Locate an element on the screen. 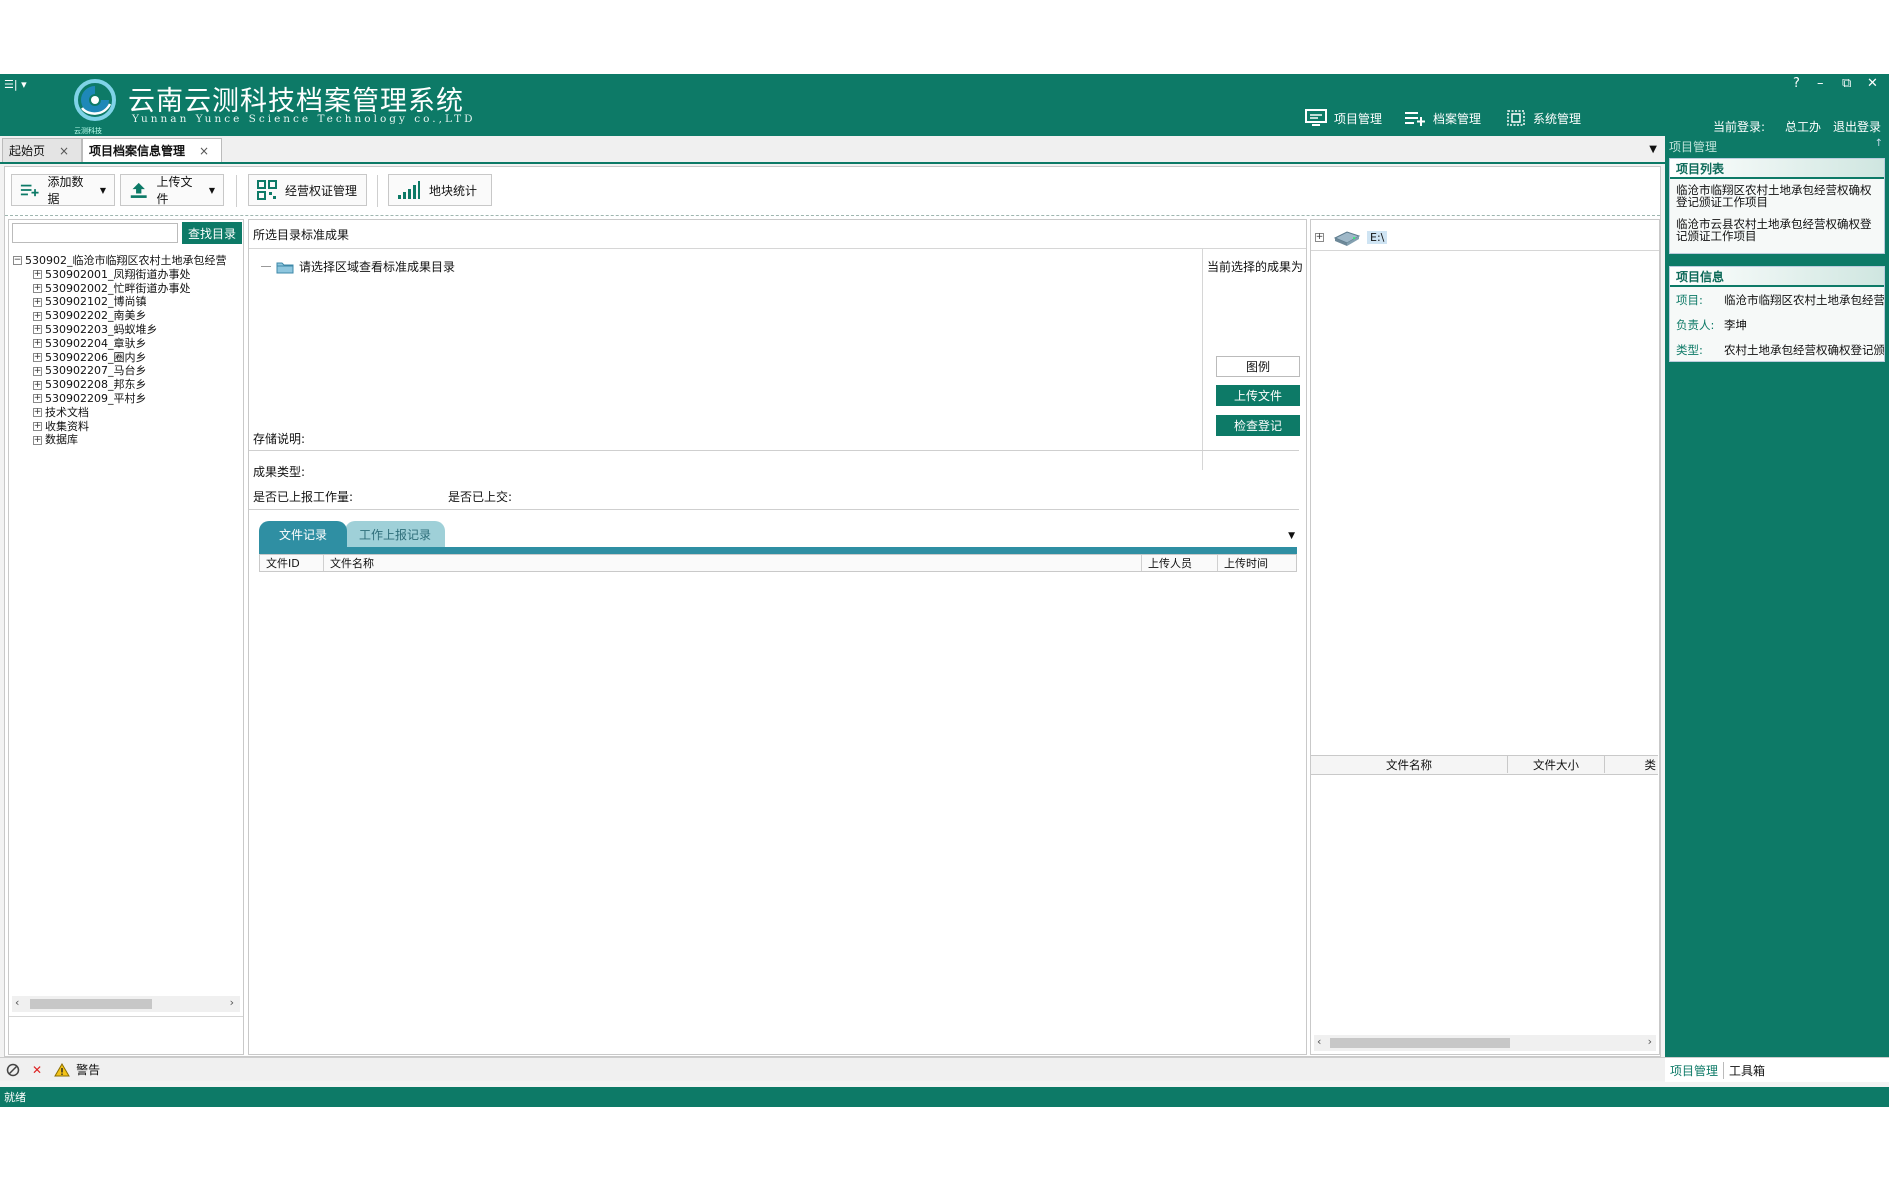  close-window-button: ✕ is located at coordinates (1872, 83).